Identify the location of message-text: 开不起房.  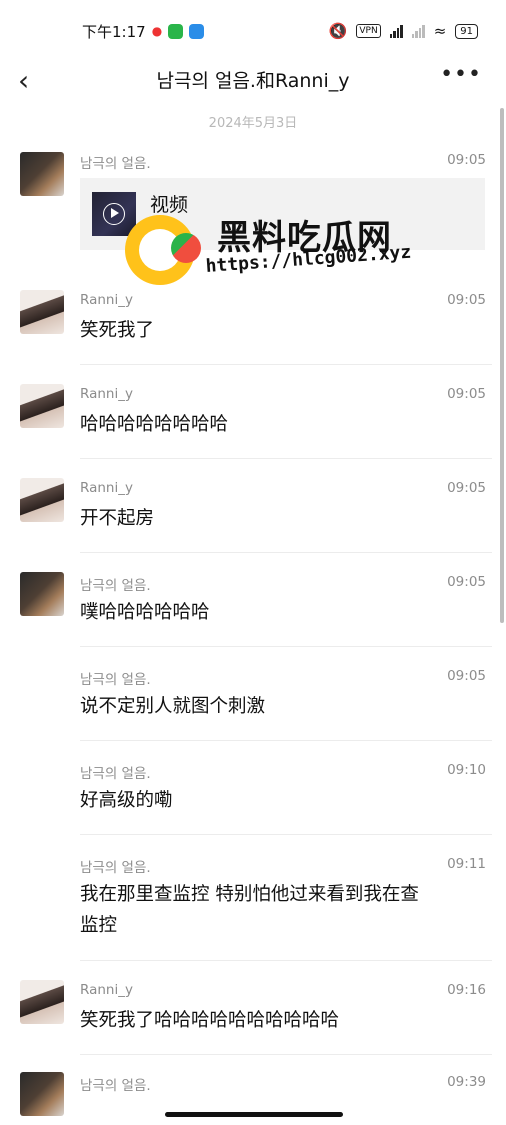
(117, 518).